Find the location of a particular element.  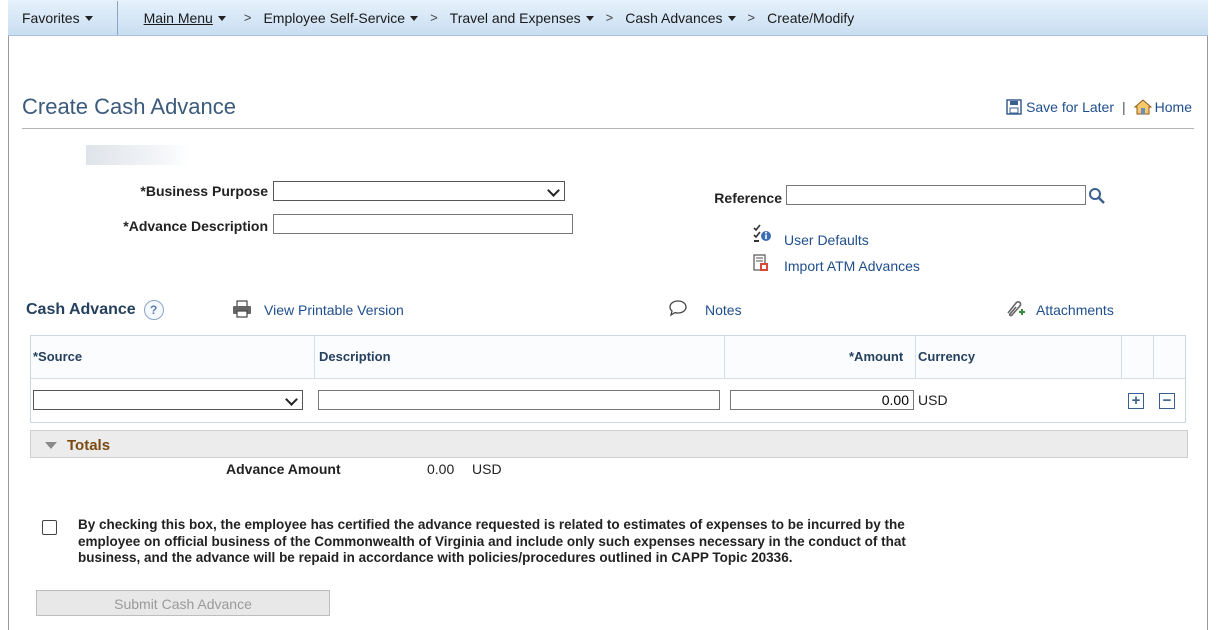

breadcrumb-create-modify: Create/Modify is located at coordinates (810, 18).